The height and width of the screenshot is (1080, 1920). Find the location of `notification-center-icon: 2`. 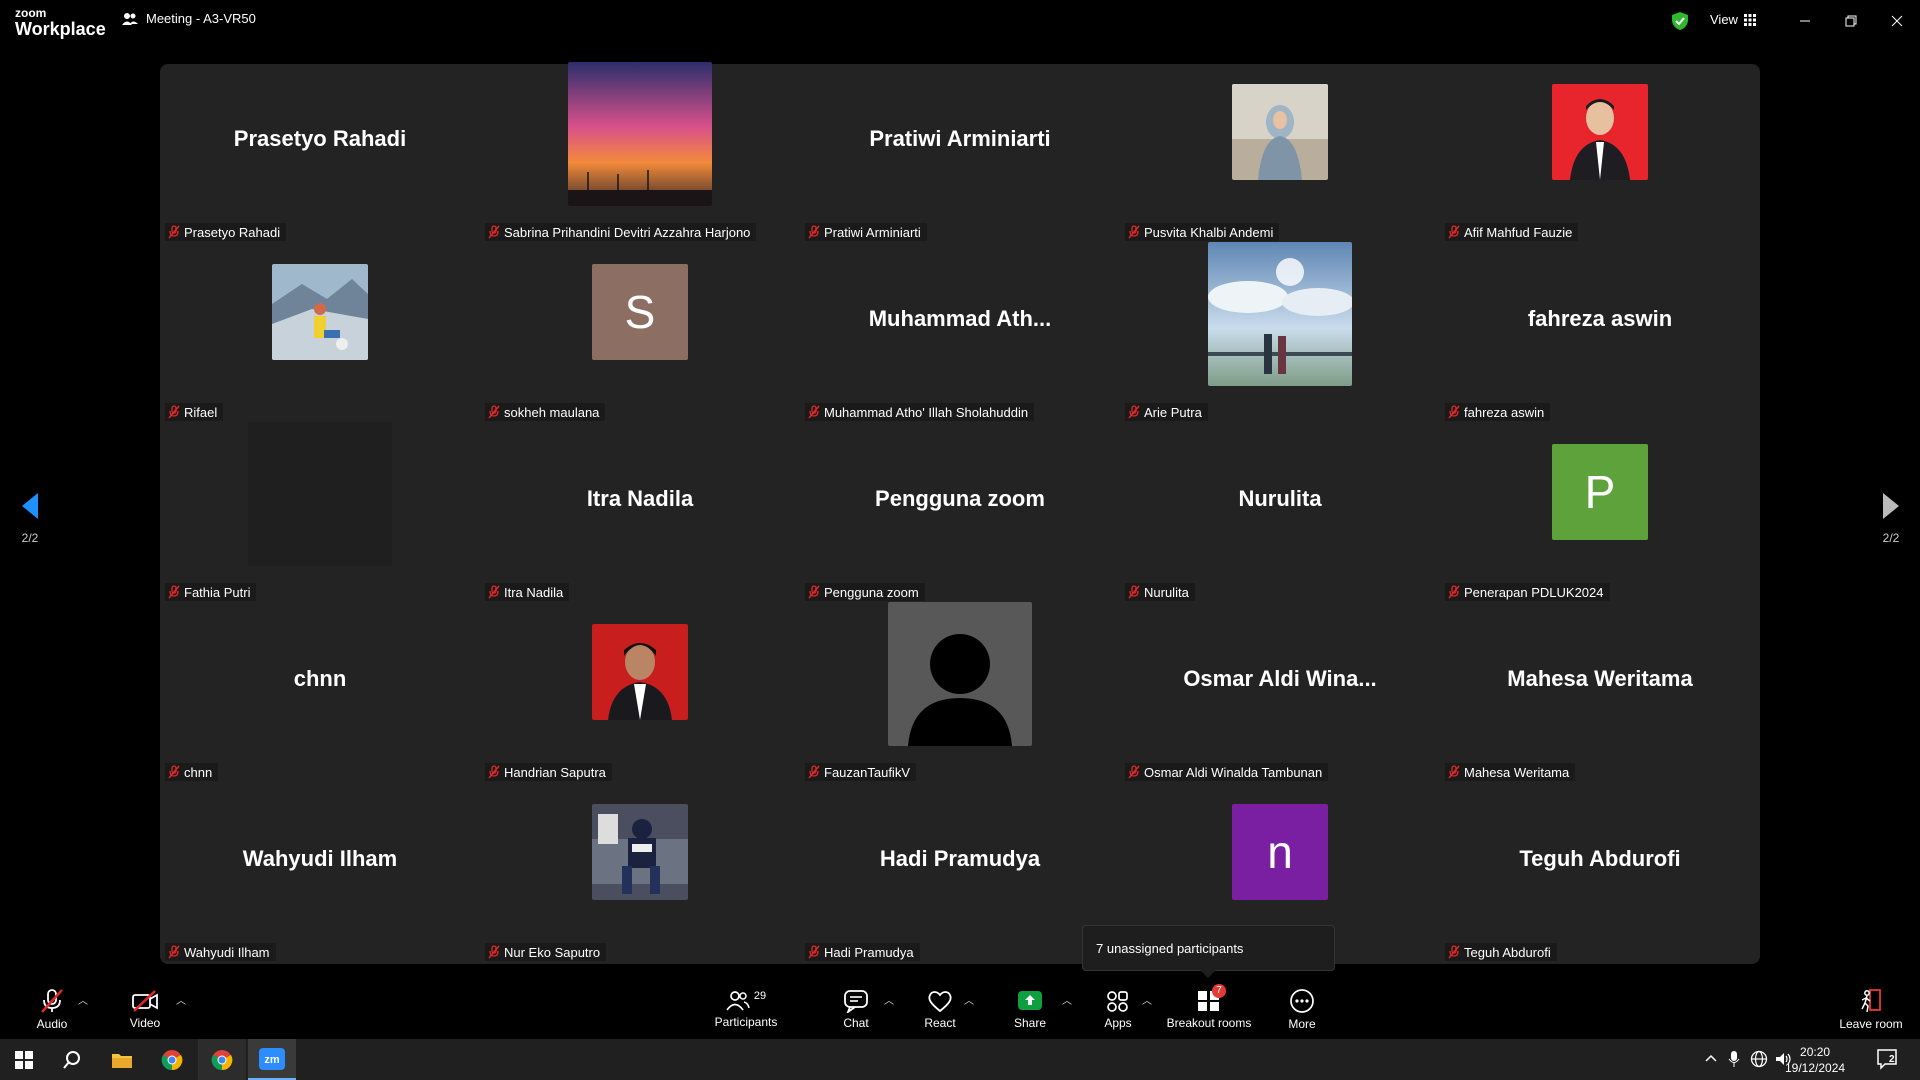

notification-center-icon: 2 is located at coordinates (1888, 1061).